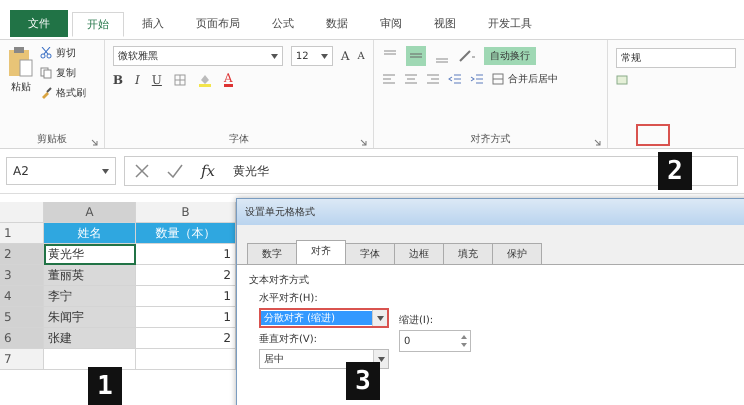 The height and width of the screenshot is (405, 744). What do you see at coordinates (98, 24) in the screenshot?
I see `ribbon-tab: 开始` at bounding box center [98, 24].